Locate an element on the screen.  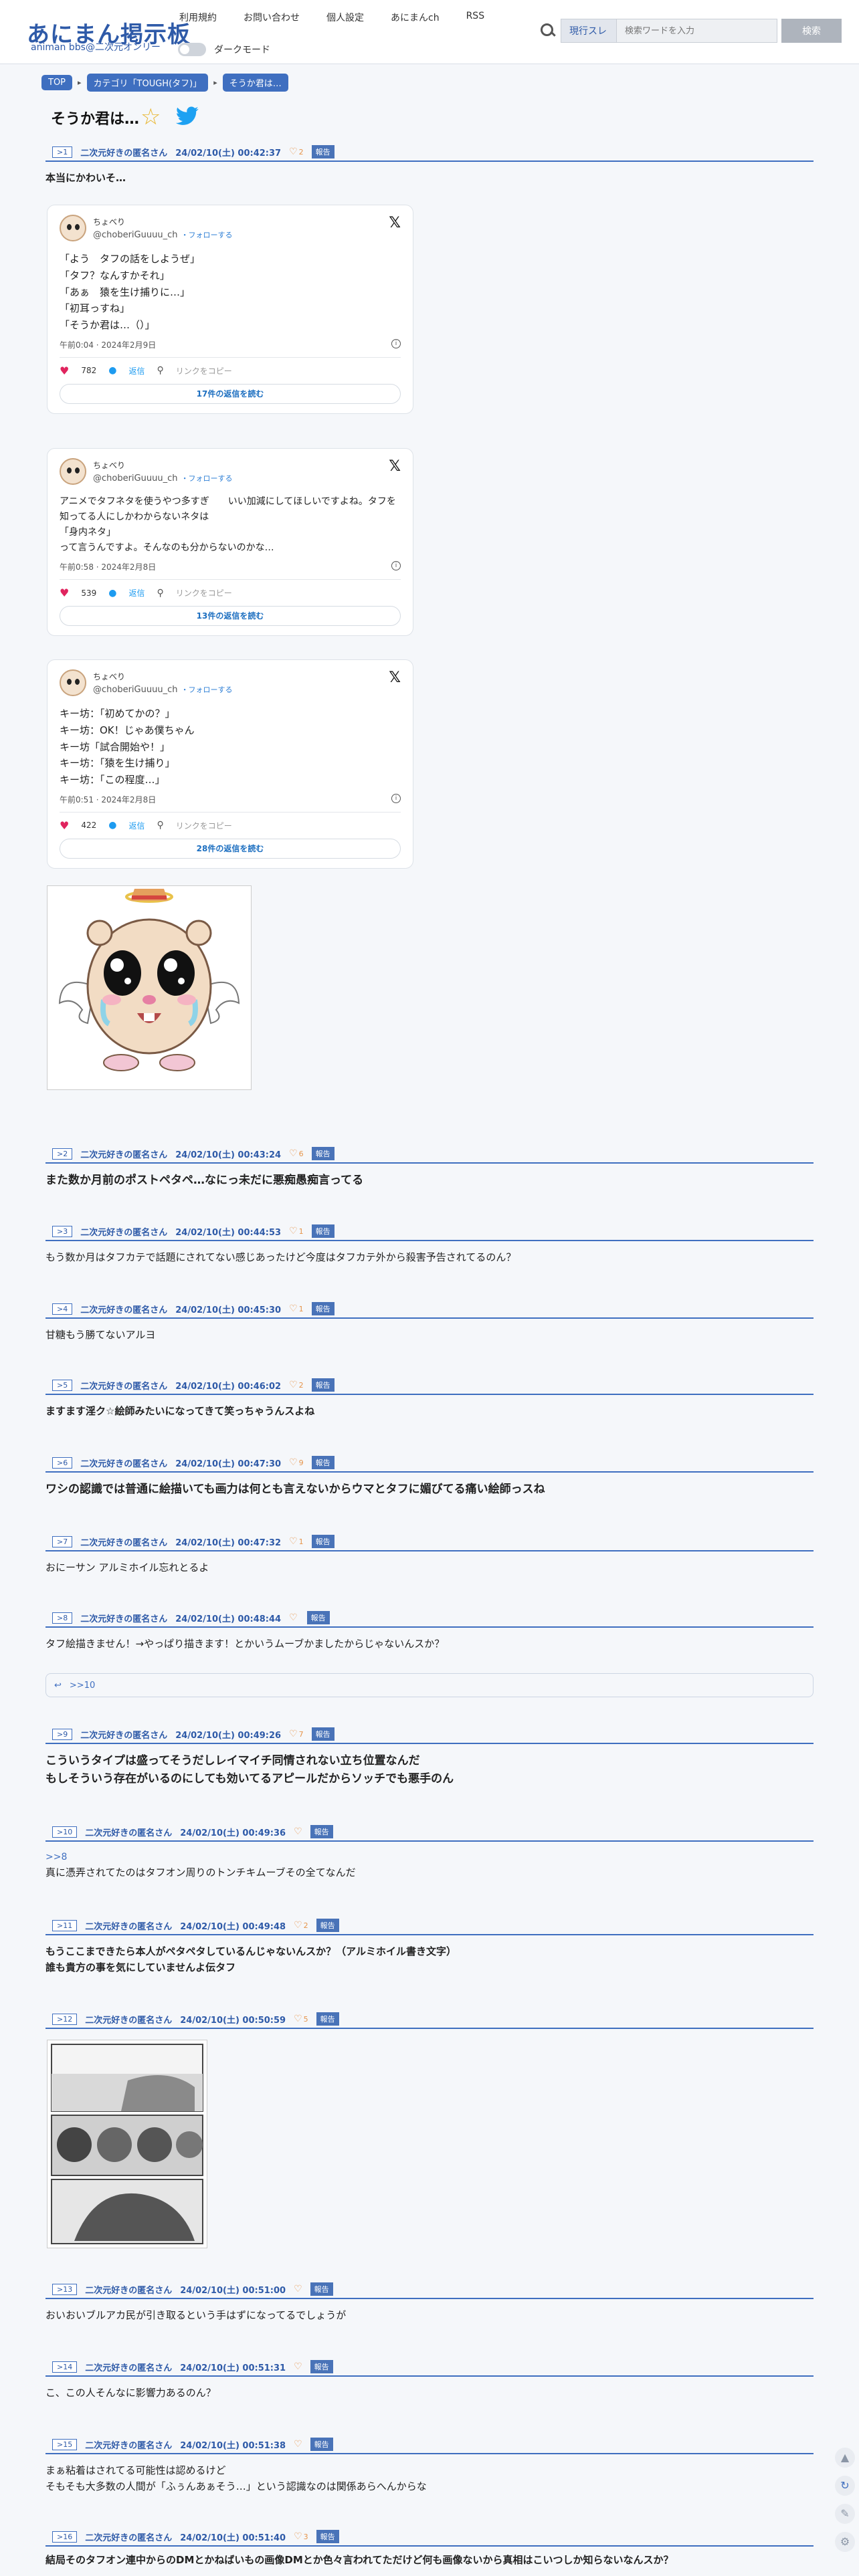
post-number: >15 is located at coordinates (65, 2444).